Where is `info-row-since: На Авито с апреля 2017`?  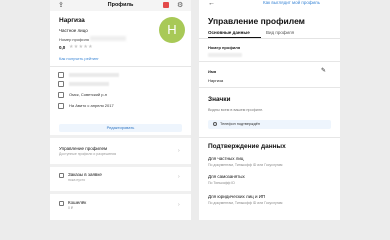
info-row-since: На Авито с апреля 2017 is located at coordinates (86, 107).